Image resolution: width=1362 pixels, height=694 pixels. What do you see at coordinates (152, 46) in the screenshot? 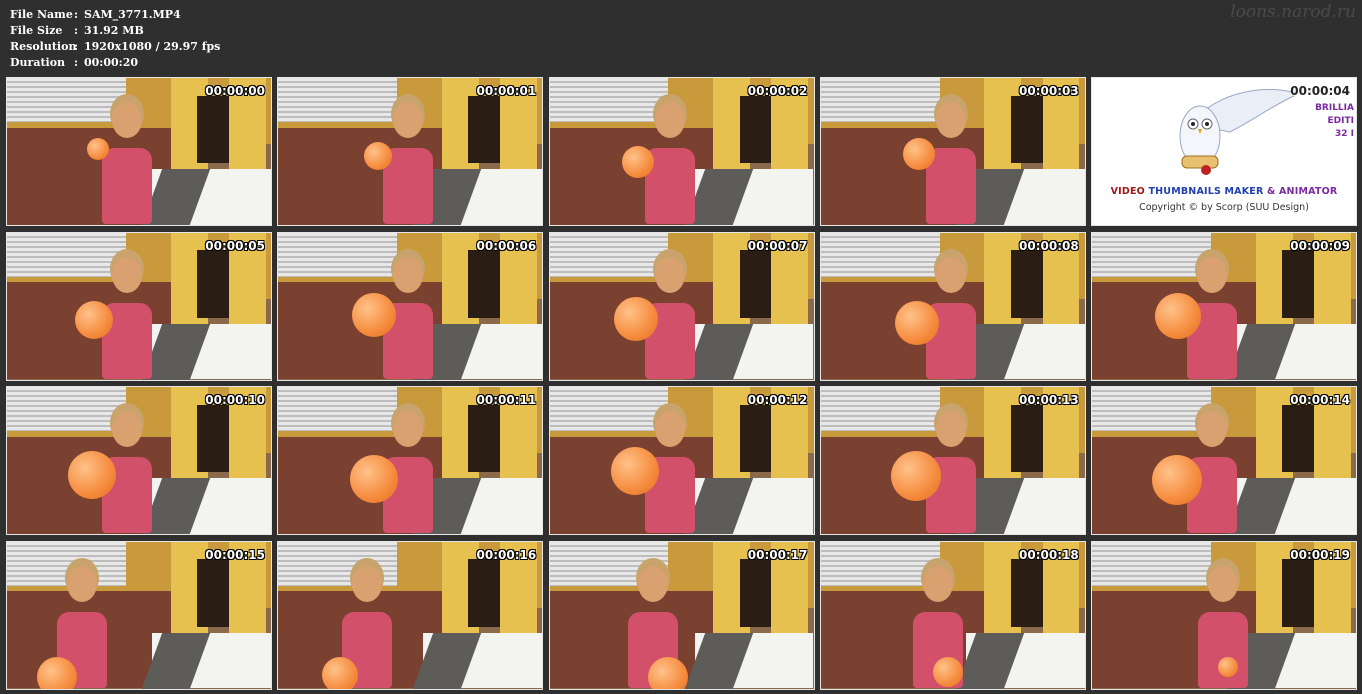
I see `info-value: 1920x1080 / 29.97 fps` at bounding box center [152, 46].